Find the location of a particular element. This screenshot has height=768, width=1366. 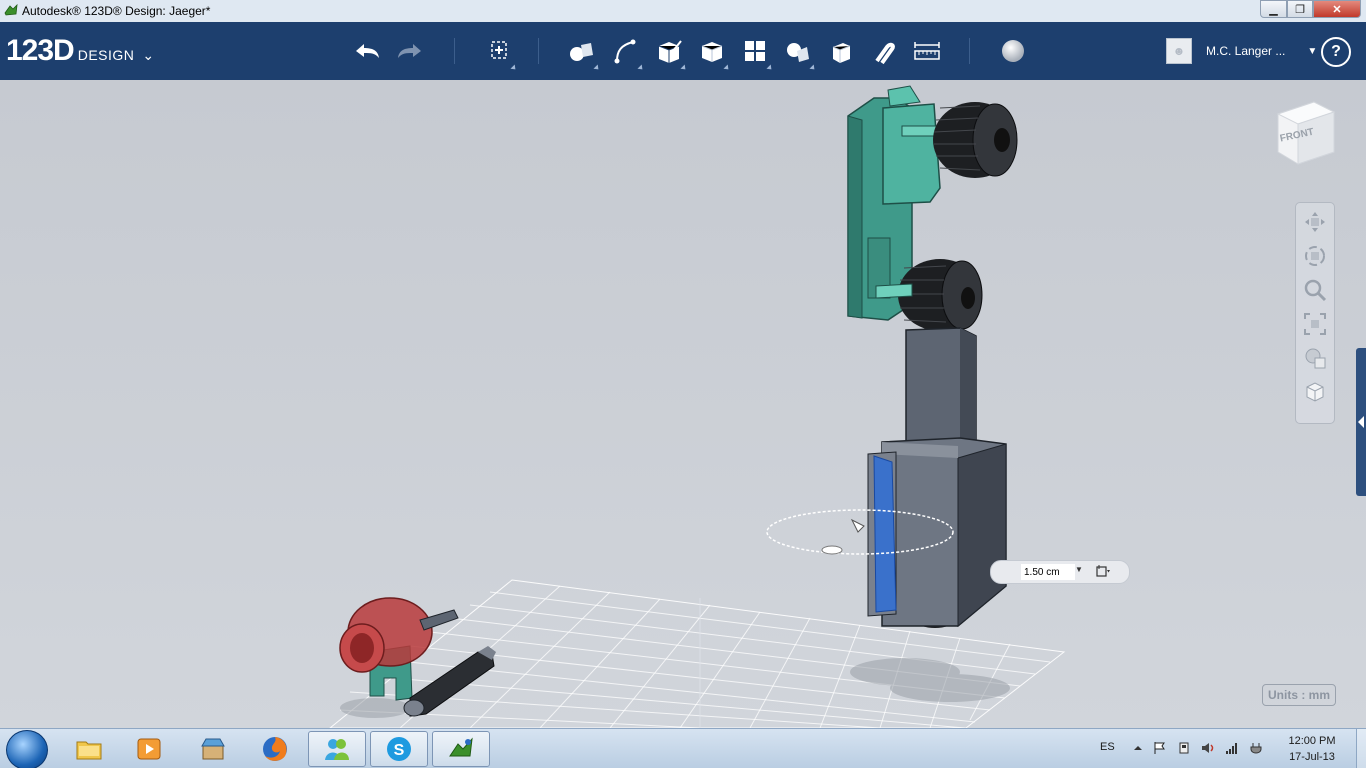

start-button is located at coordinates (27, 749).